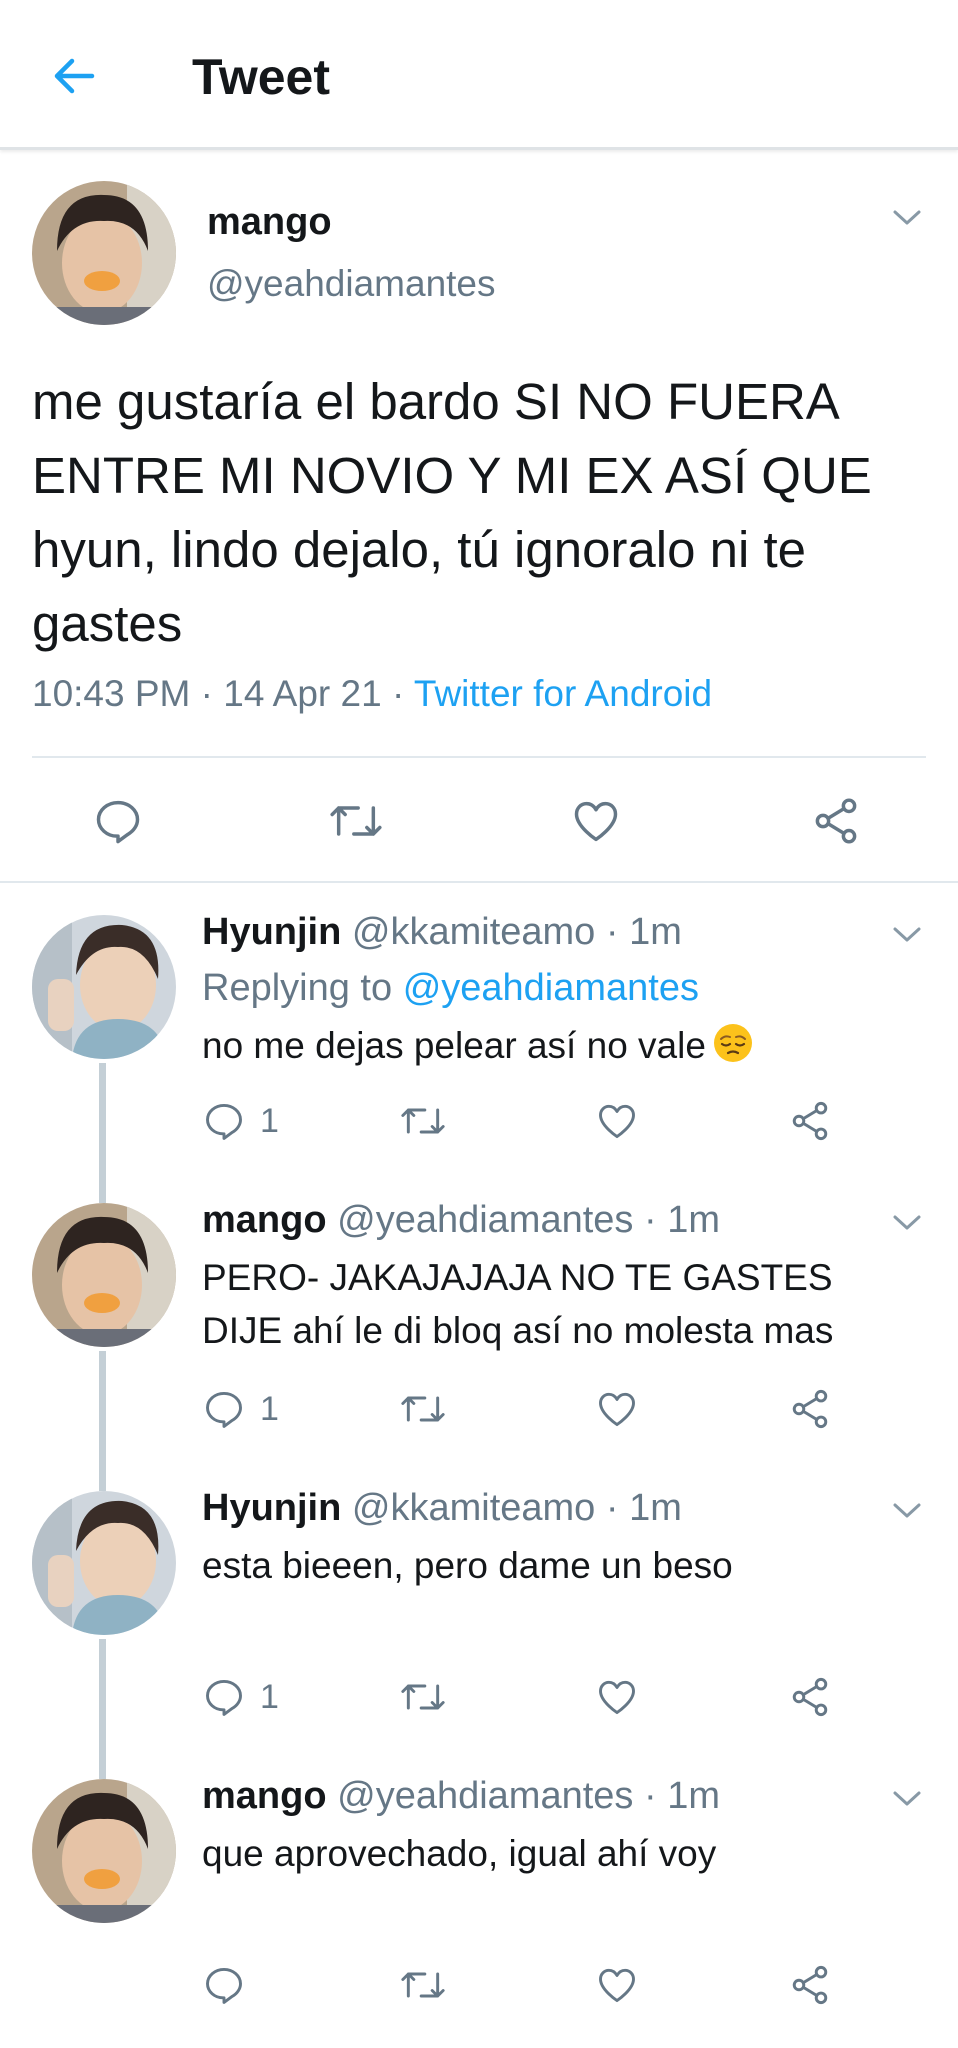 The image size is (958, 2048). I want to click on replying-to: Replying to @yeahdiamantes, so click(450, 988).